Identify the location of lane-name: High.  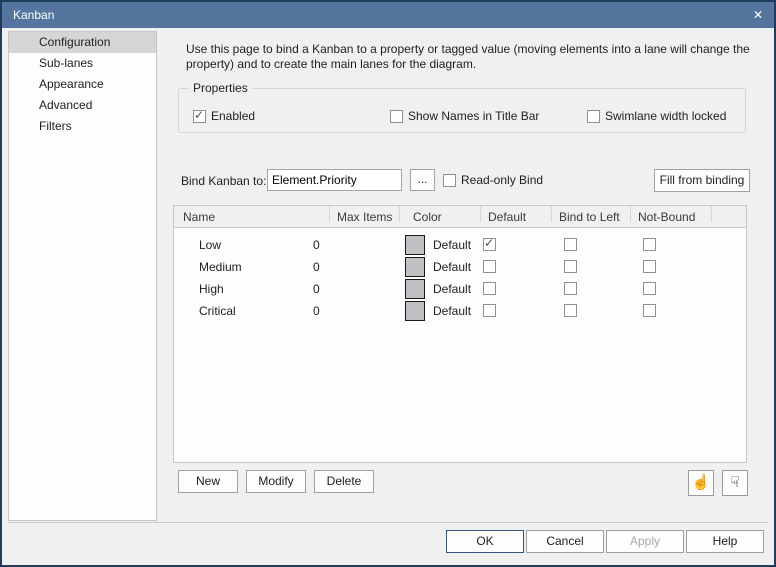
(211, 289).